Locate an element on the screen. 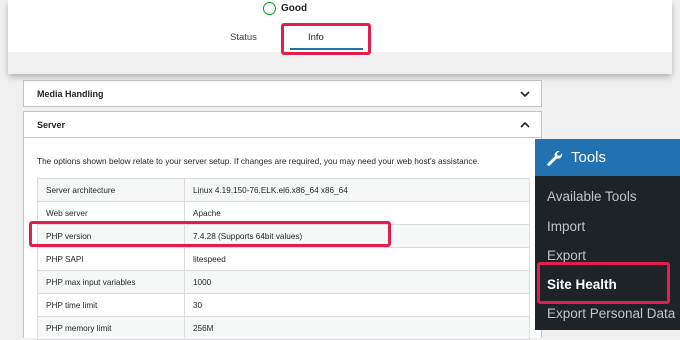  row-key: PHP time limit is located at coordinates (111, 305).